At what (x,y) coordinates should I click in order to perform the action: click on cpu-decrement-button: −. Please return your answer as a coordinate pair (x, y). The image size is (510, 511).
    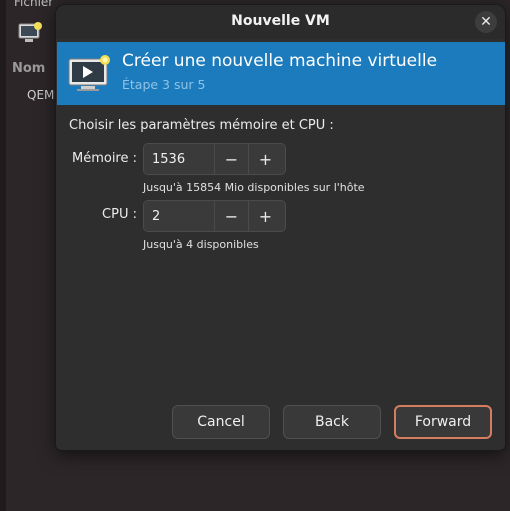
    Looking at the image, I should click on (231, 216).